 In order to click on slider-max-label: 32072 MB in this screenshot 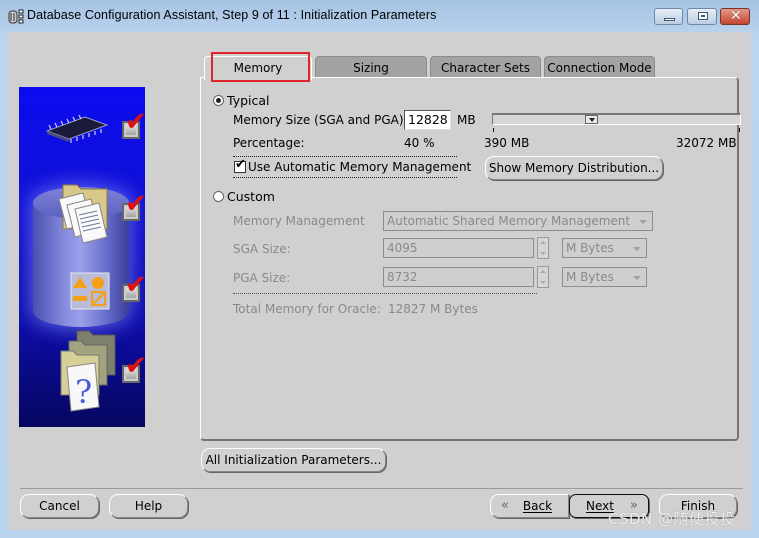, I will do `click(706, 143)`.